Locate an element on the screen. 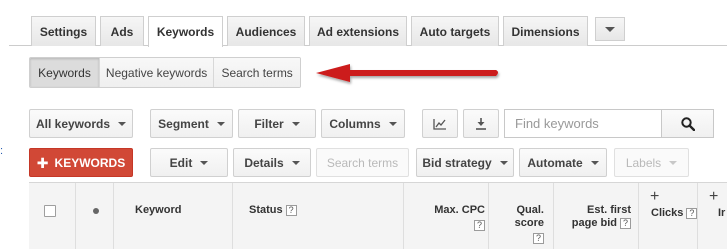 This screenshot has height=249, width=727. segment-button: Segment is located at coordinates (191, 123).